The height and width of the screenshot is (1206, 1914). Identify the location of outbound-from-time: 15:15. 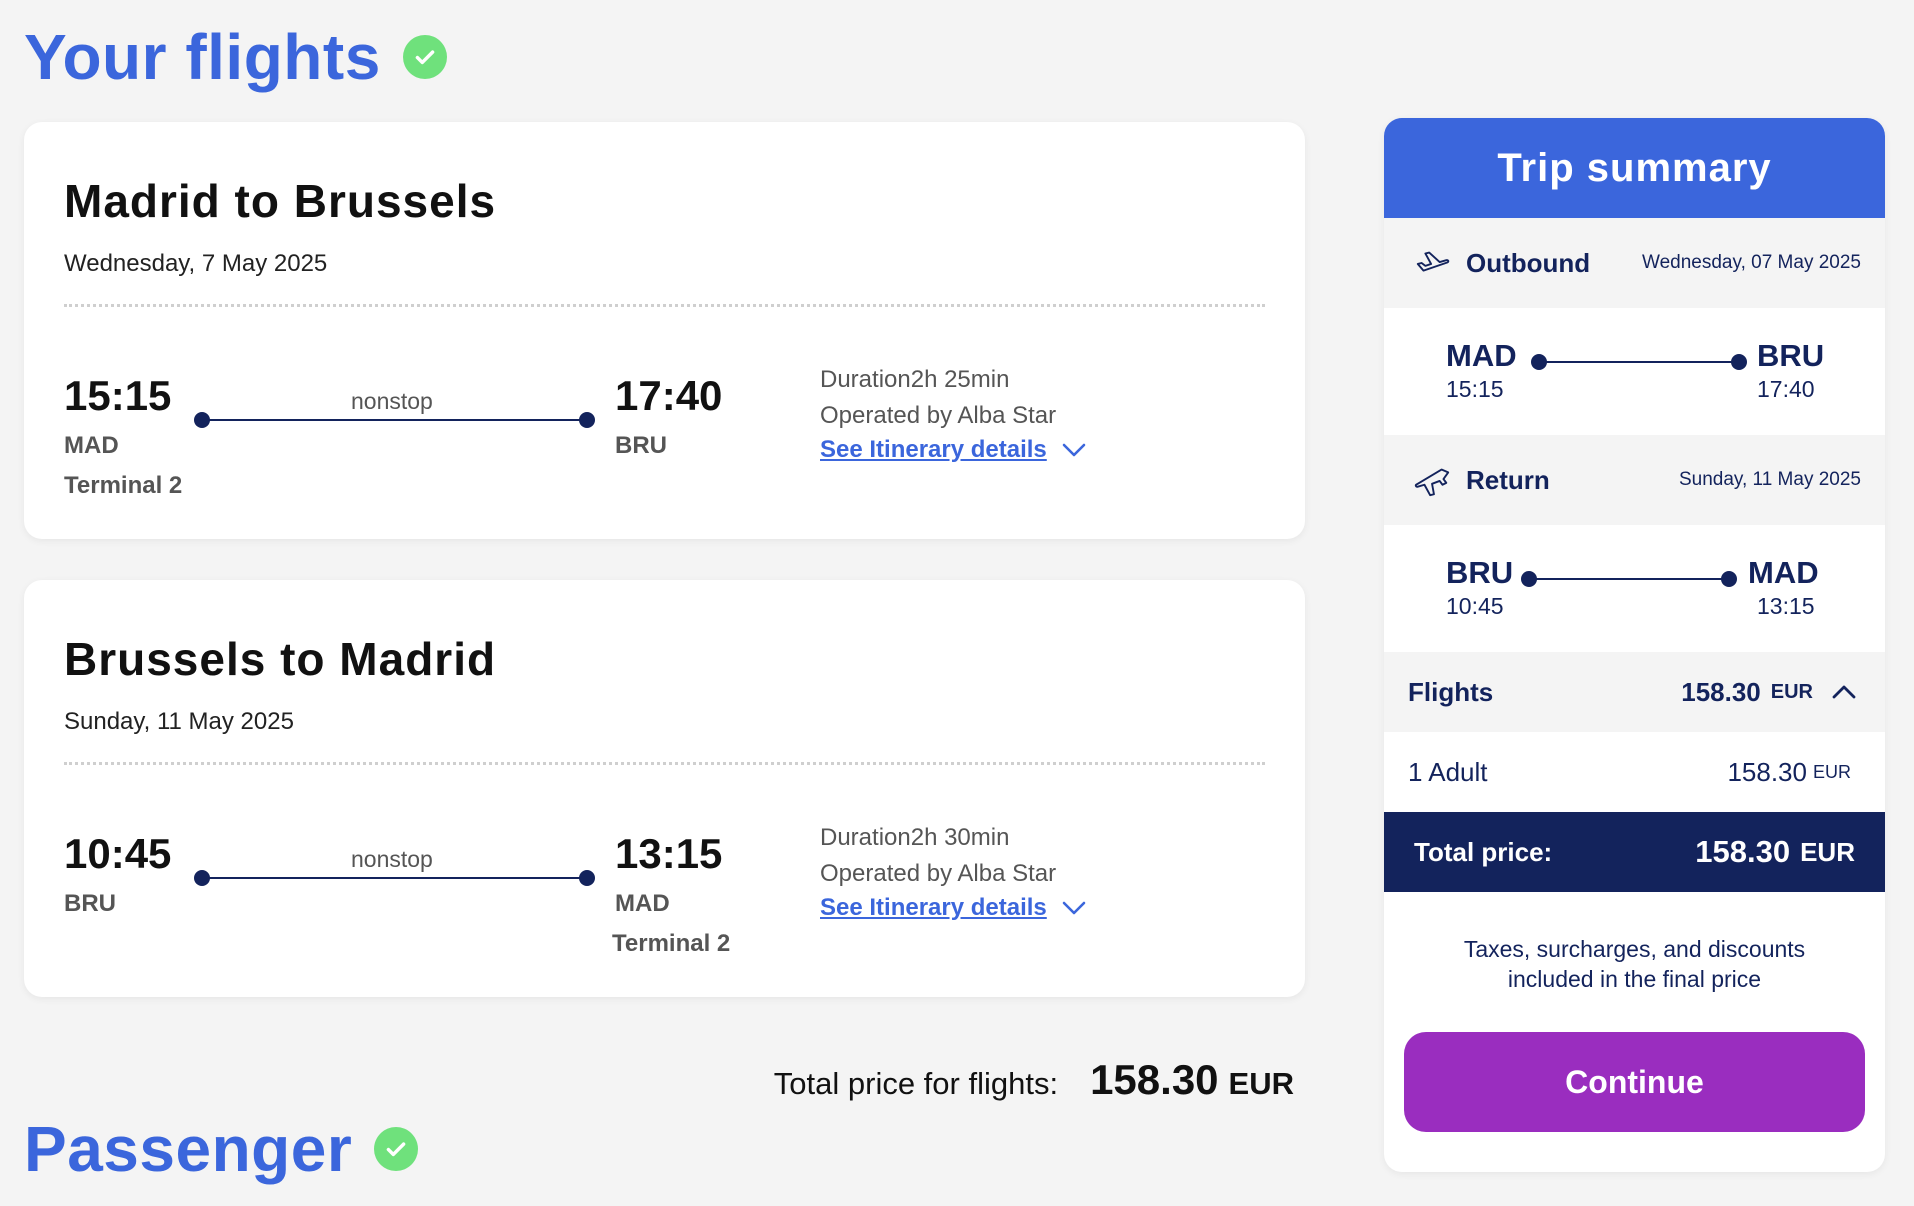
(1475, 389).